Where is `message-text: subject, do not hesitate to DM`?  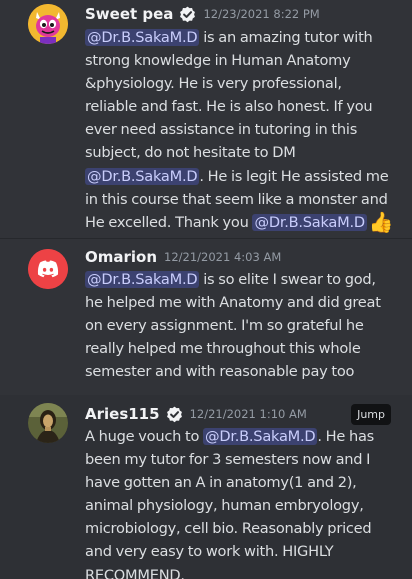 message-text: subject, do not hesitate to DM is located at coordinates (190, 153).